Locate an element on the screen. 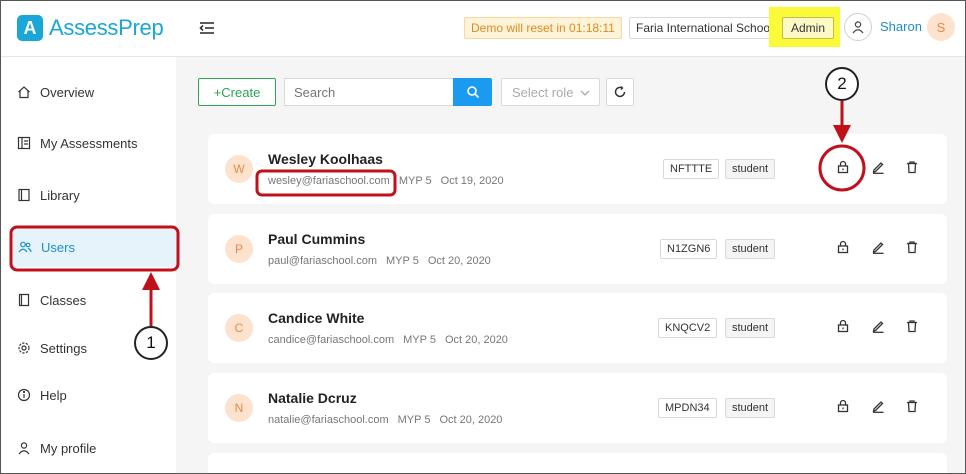  sidebar-item-library: Library is located at coordinates (88, 195).